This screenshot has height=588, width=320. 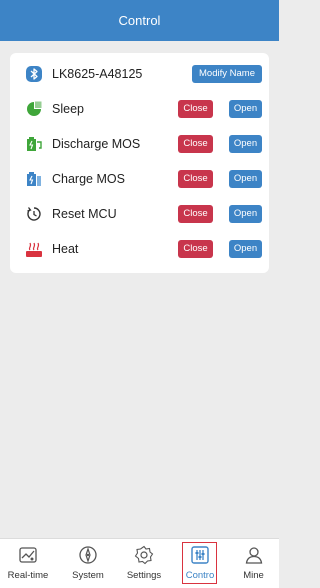 I want to click on device-name: LK8625-A48125, so click(x=97, y=74).